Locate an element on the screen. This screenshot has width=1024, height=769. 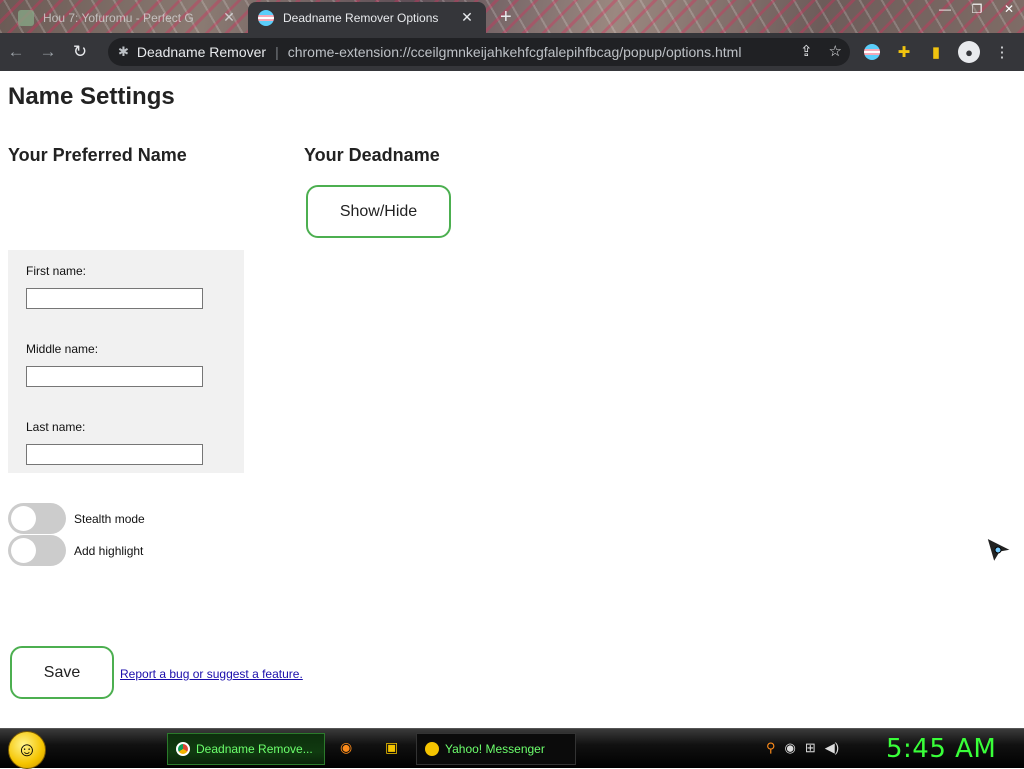
tab-inactive: Hou 7: Yofuromu - Perfect G ✕ is located at coordinates (128, 17).